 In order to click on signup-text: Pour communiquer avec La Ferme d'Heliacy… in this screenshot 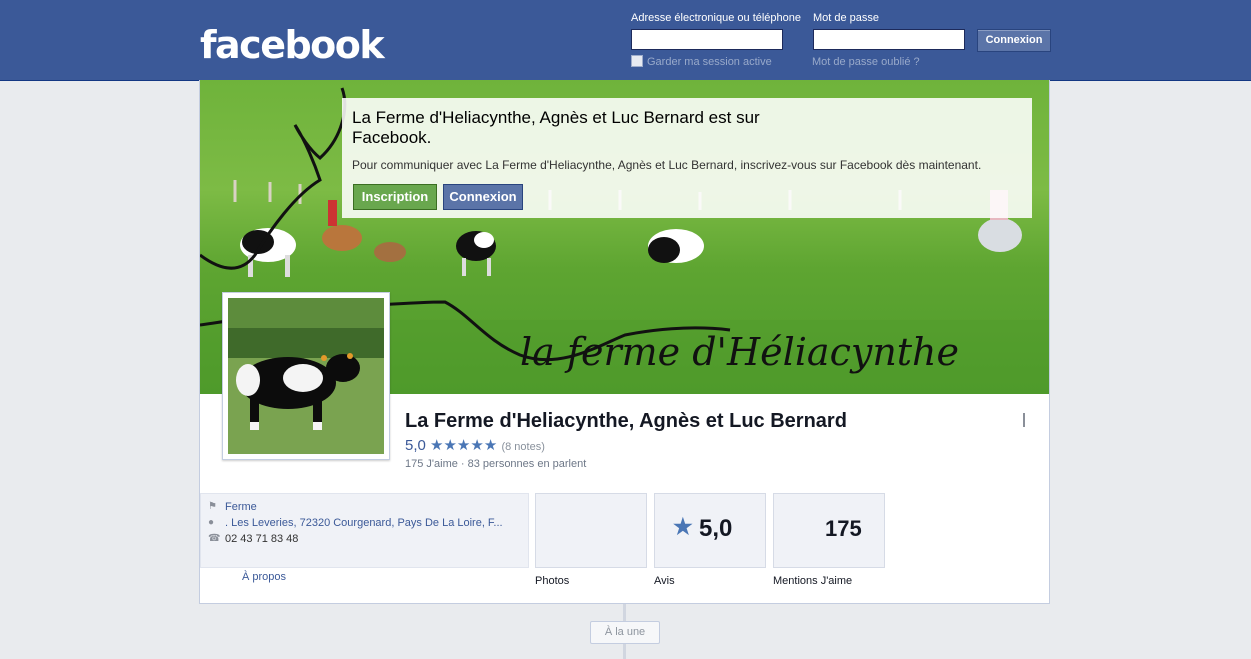, I will do `click(667, 165)`.